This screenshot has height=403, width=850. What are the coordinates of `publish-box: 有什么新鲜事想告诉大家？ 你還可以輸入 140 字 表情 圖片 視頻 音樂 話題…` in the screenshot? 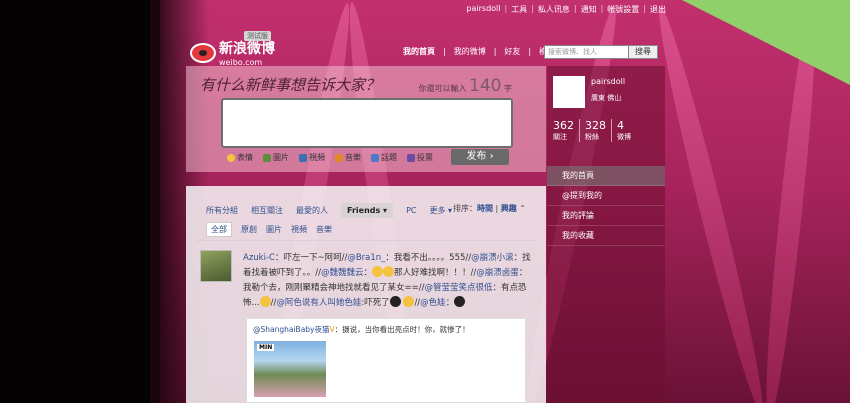 It's located at (366, 119).